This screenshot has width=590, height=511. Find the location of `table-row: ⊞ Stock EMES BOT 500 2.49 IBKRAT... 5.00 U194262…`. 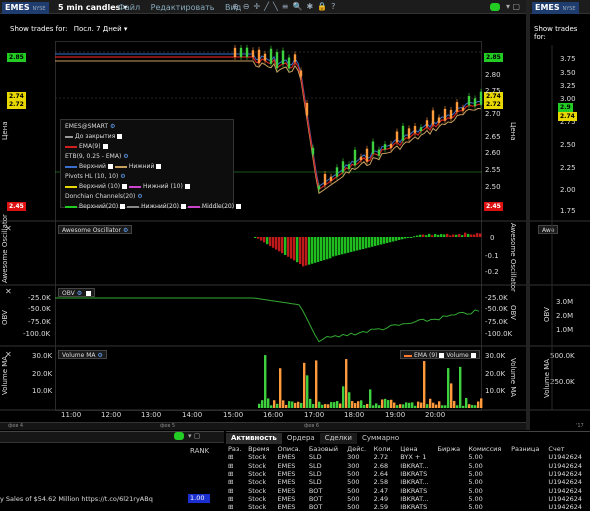

table-row: ⊞ Stock EMES BOT 500 2.49 IBKRAT... 5.00 U194262… is located at coordinates (408, 499).